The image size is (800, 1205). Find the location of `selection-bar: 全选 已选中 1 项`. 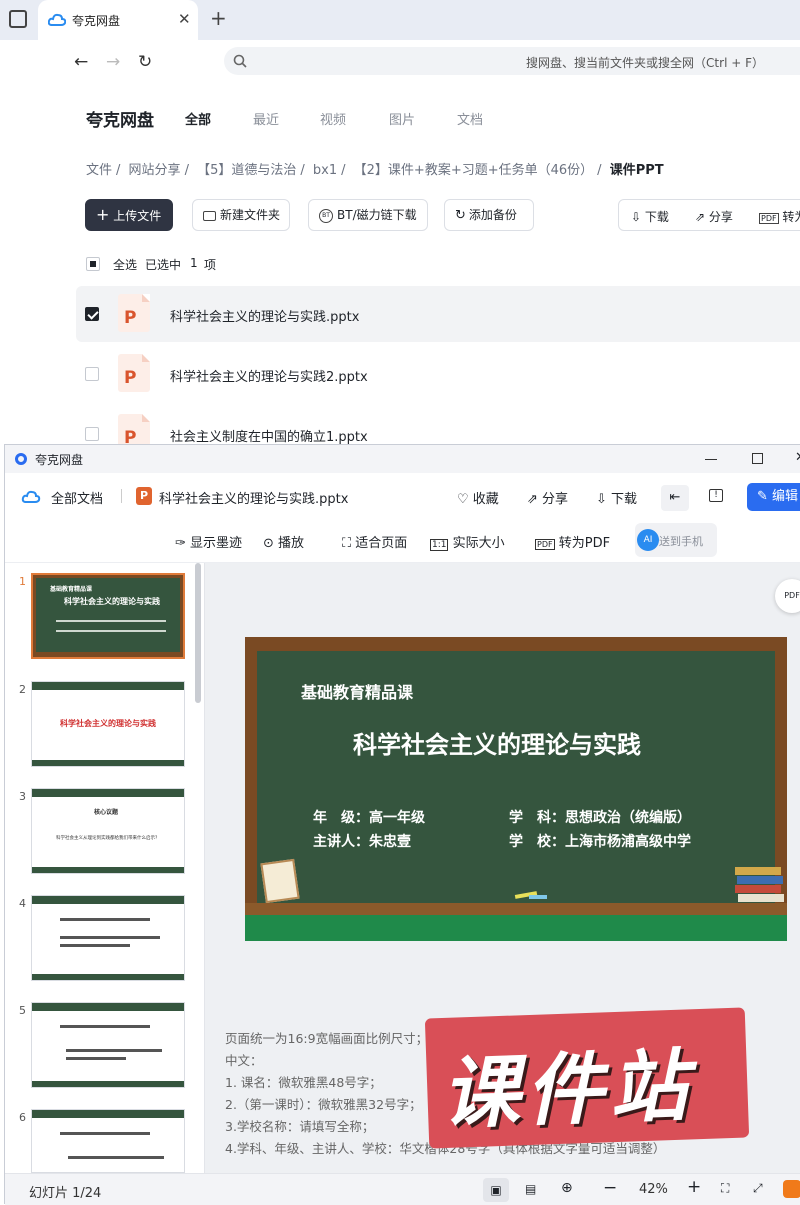

selection-bar: 全选 已选中 1 项 is located at coordinates (186, 264).